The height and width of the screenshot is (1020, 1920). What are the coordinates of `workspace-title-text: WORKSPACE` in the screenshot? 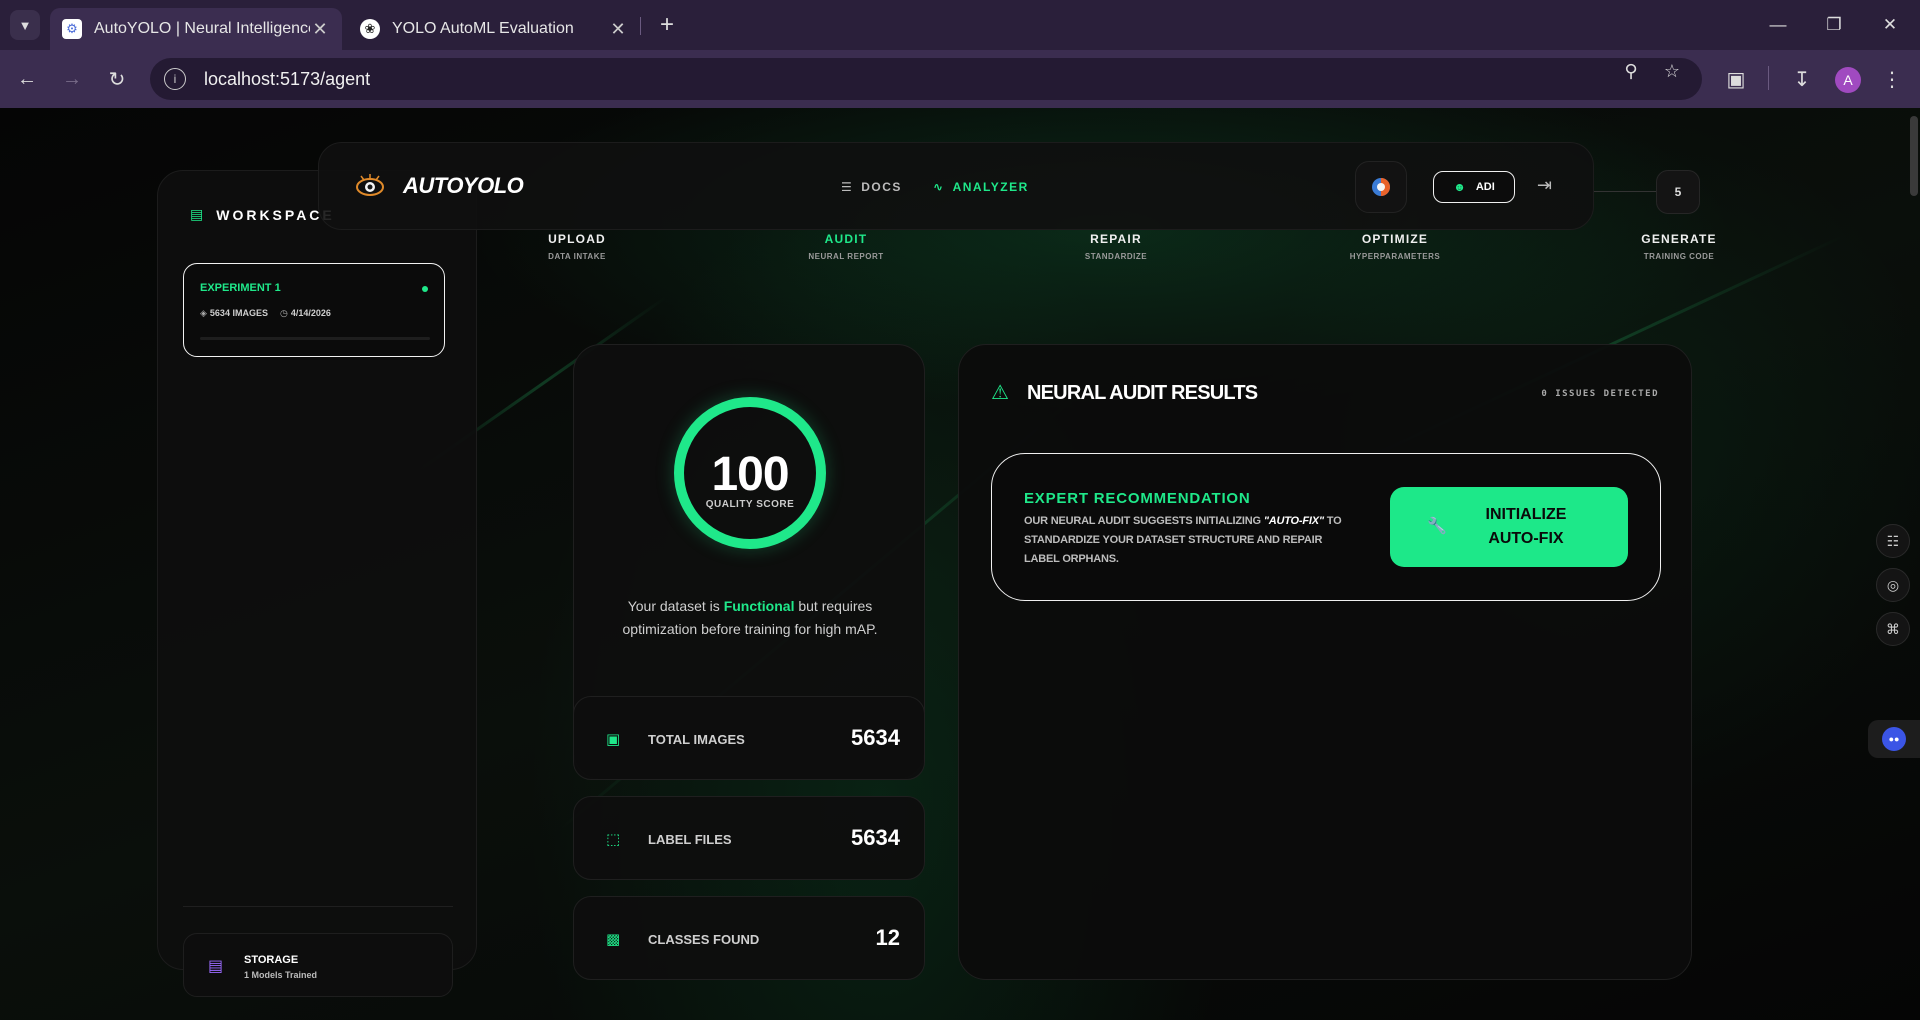 It's located at (275, 214).